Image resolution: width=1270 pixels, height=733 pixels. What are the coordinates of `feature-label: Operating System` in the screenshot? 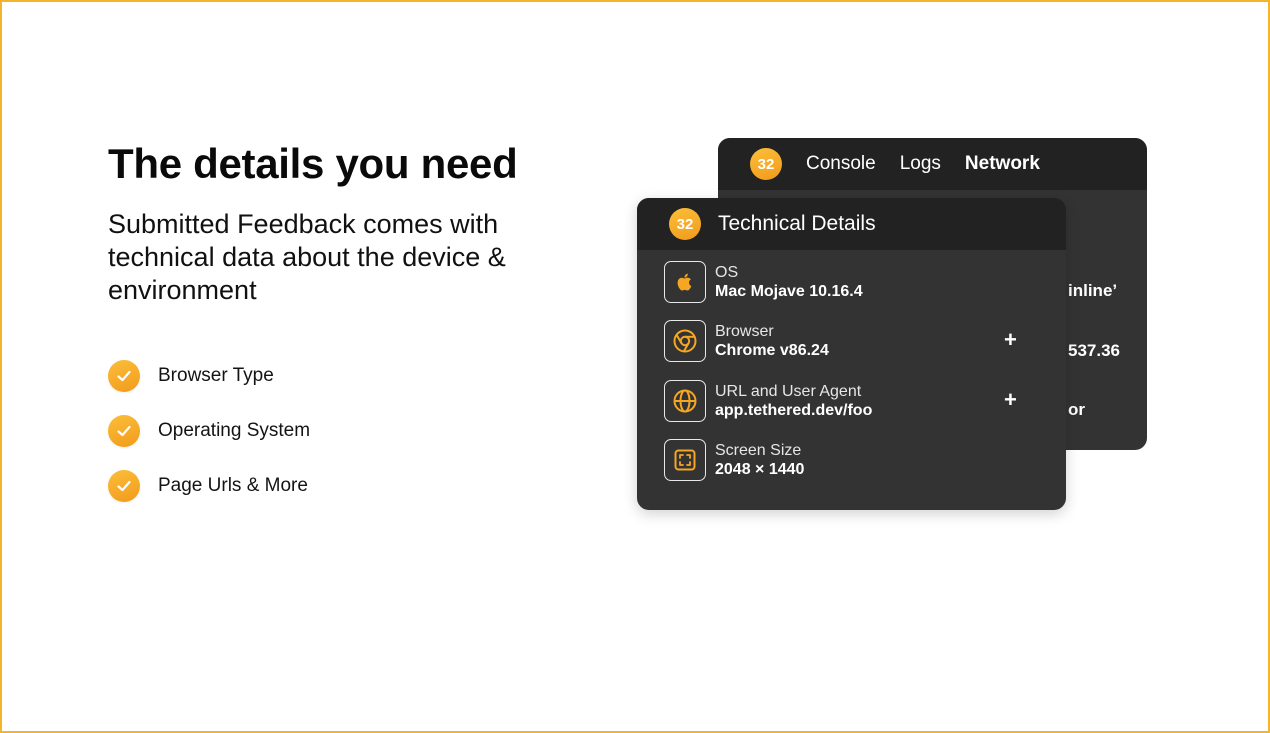 It's located at (234, 430).